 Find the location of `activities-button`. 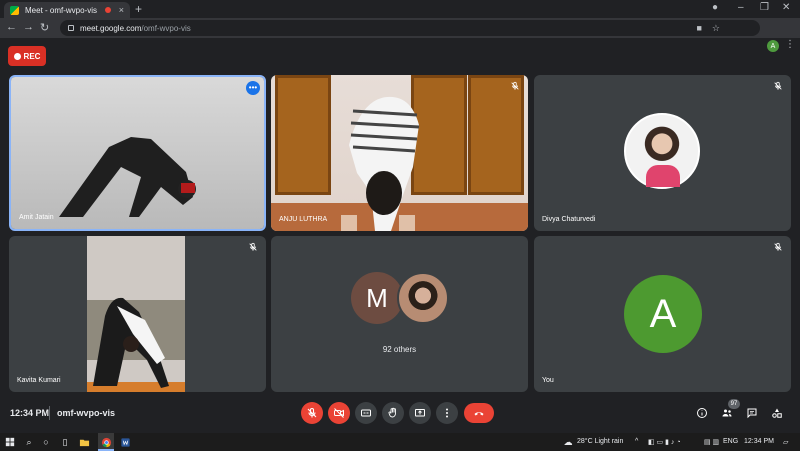

activities-button is located at coordinates (777, 413).